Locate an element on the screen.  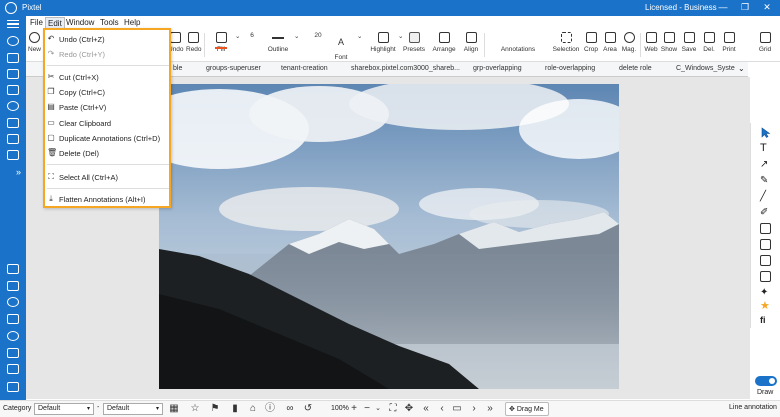
menu-copy: Copy (Ctrl+C) is located at coordinates (82, 92).